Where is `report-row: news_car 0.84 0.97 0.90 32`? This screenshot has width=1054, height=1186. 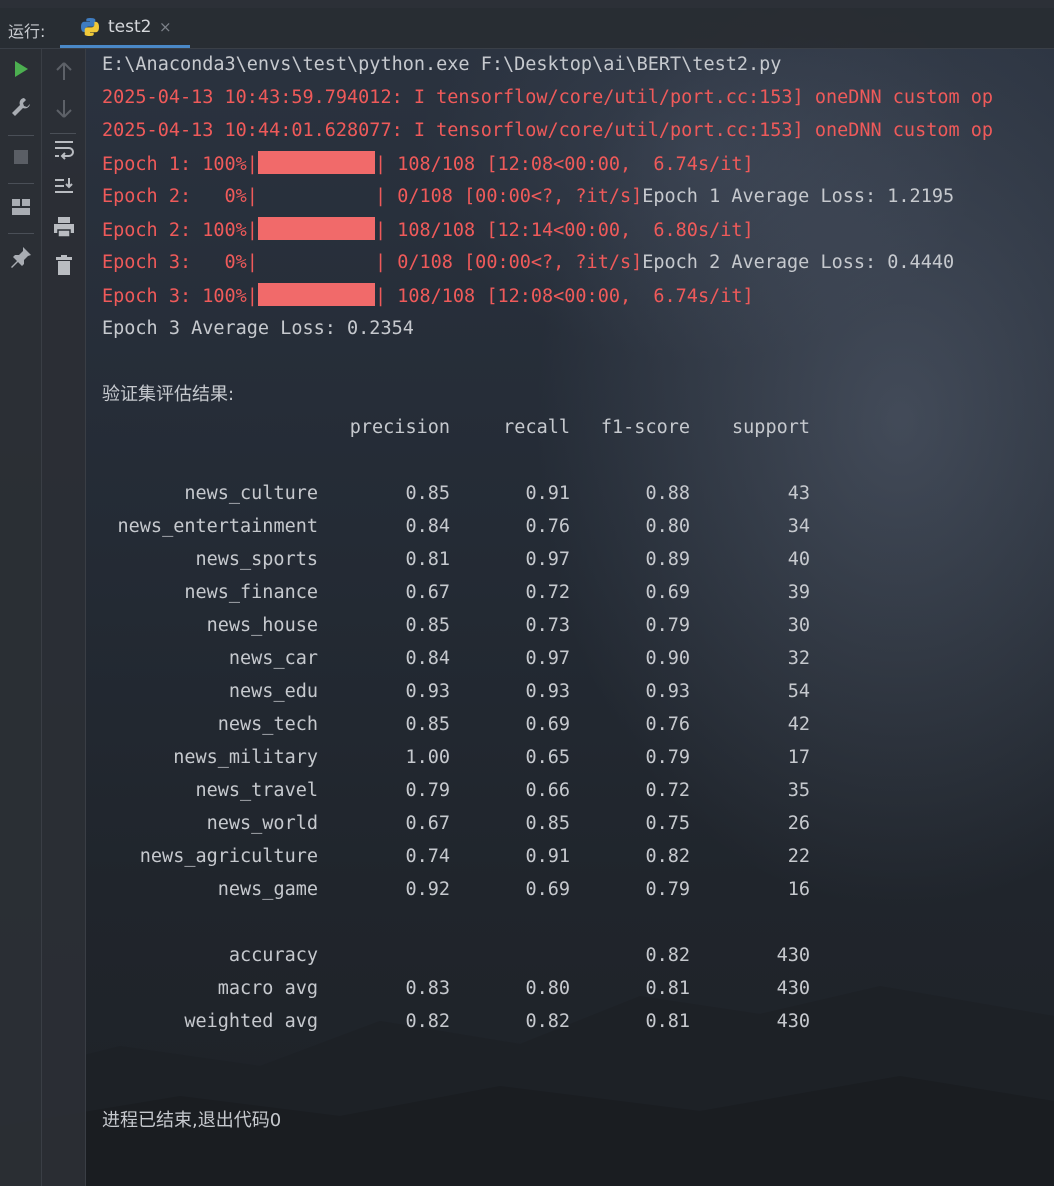 report-row: news_car 0.84 0.97 0.90 32 is located at coordinates (482, 662).